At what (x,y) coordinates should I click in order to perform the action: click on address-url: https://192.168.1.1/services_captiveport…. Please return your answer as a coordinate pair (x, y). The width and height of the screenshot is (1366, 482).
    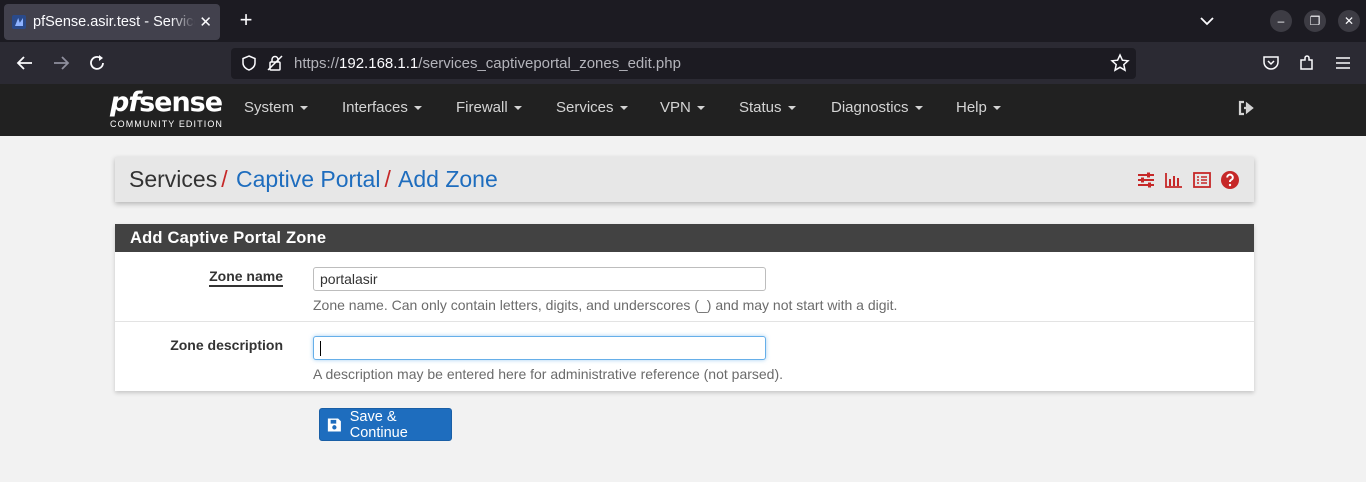
    Looking at the image, I should click on (487, 63).